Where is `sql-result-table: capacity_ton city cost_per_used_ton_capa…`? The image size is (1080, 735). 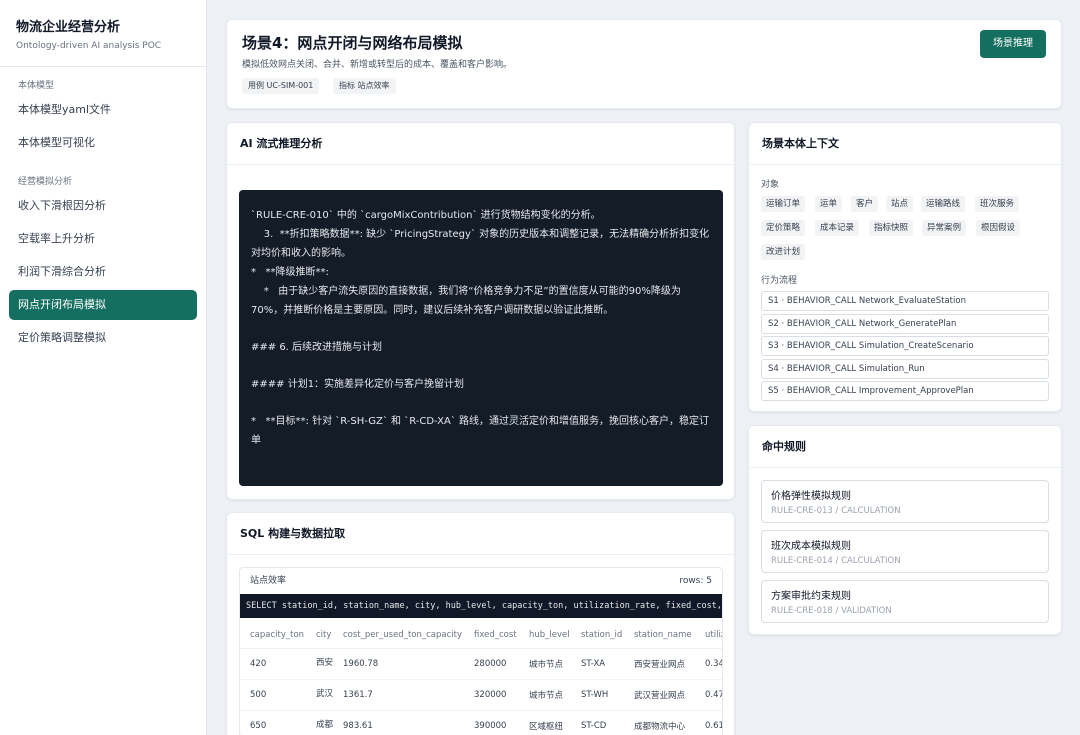
sql-result-table: capacity_ton city cost_per_used_ton_capa… is located at coordinates (481, 678).